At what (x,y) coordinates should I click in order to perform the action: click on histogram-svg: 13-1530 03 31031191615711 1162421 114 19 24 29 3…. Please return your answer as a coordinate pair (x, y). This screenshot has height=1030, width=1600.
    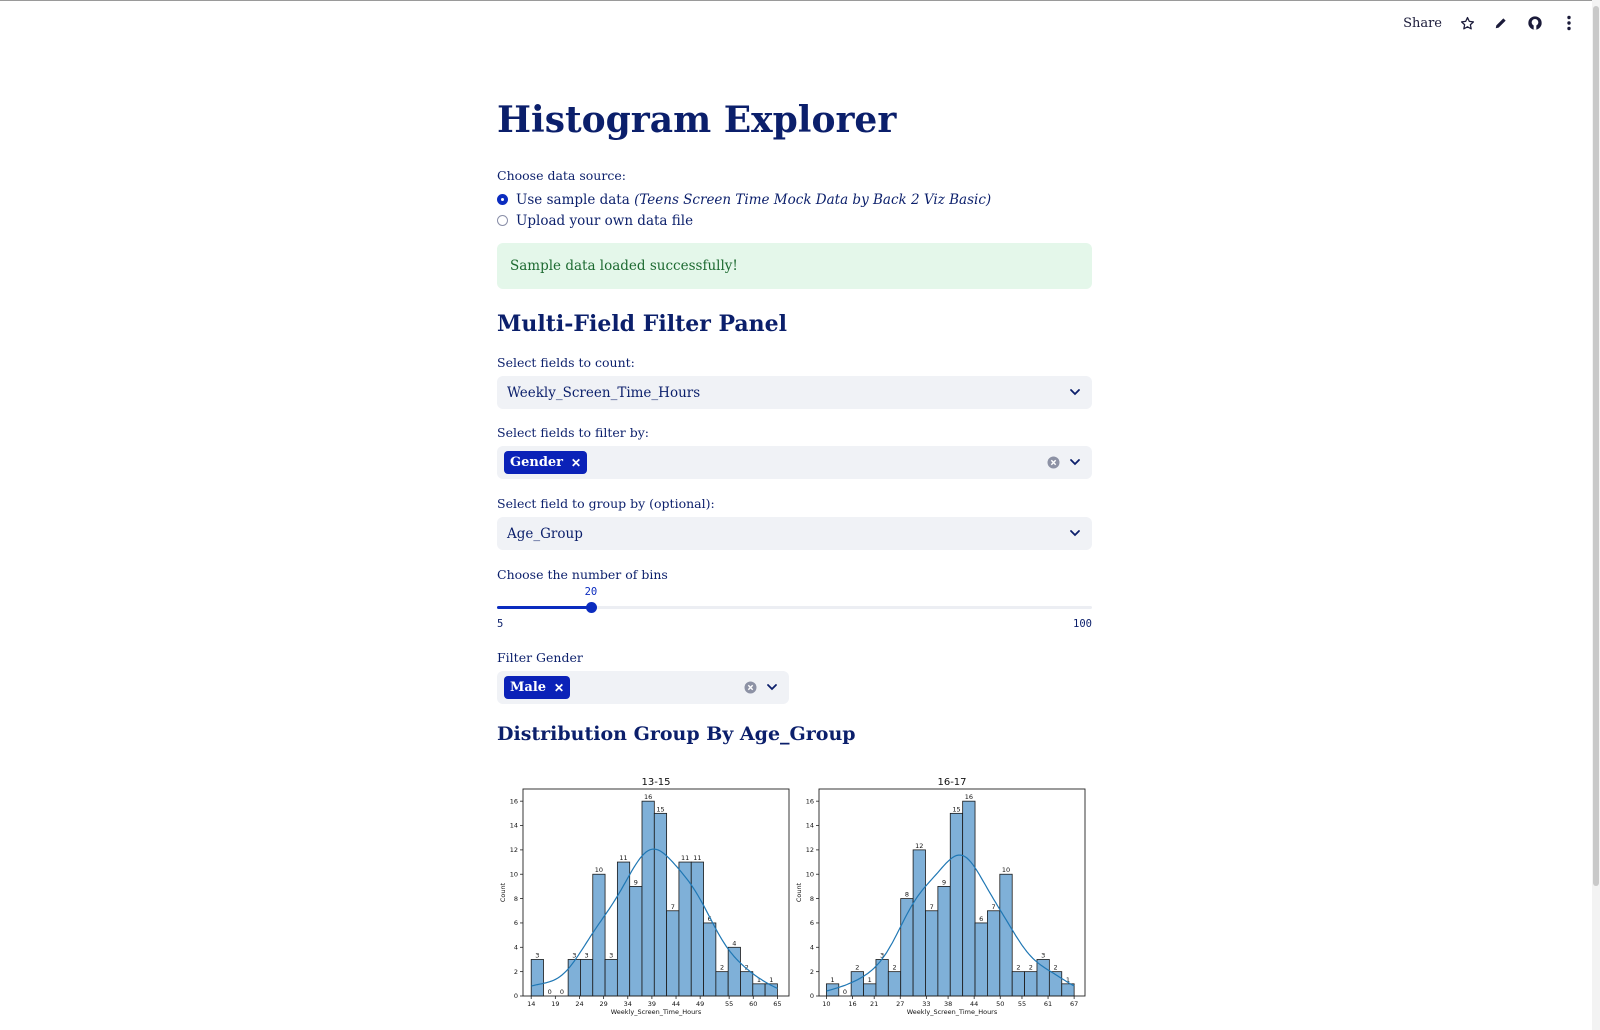
    Looking at the image, I should click on (792, 896).